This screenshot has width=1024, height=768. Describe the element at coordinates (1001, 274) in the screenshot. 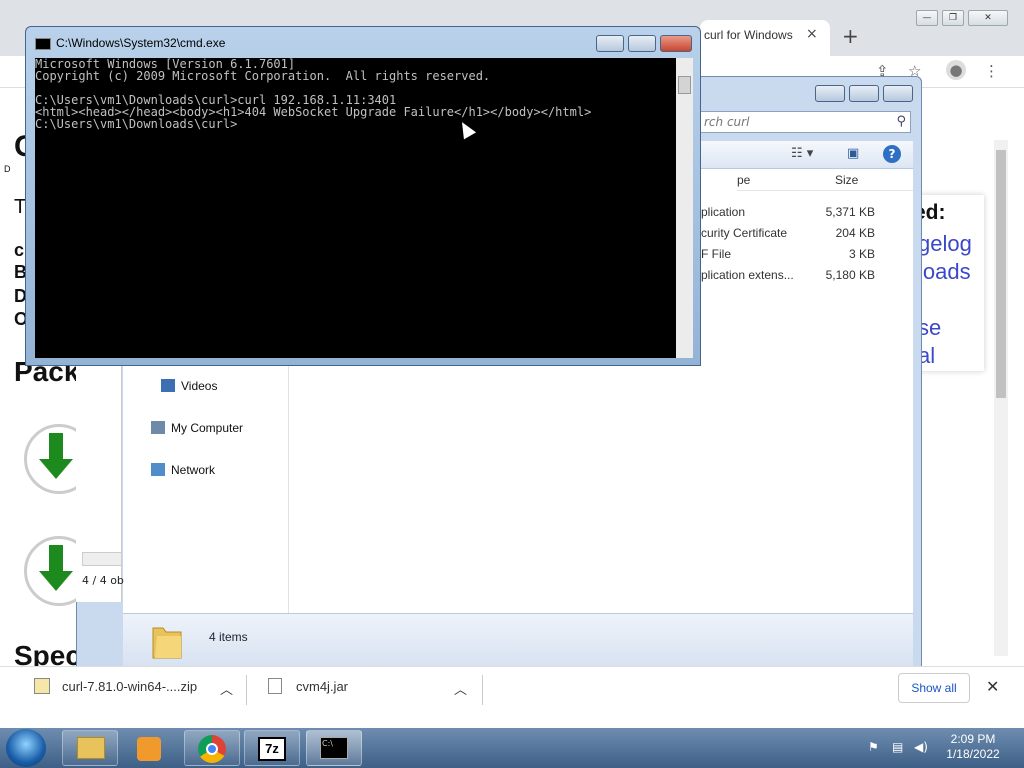

I see `scroll-thumb` at that location.